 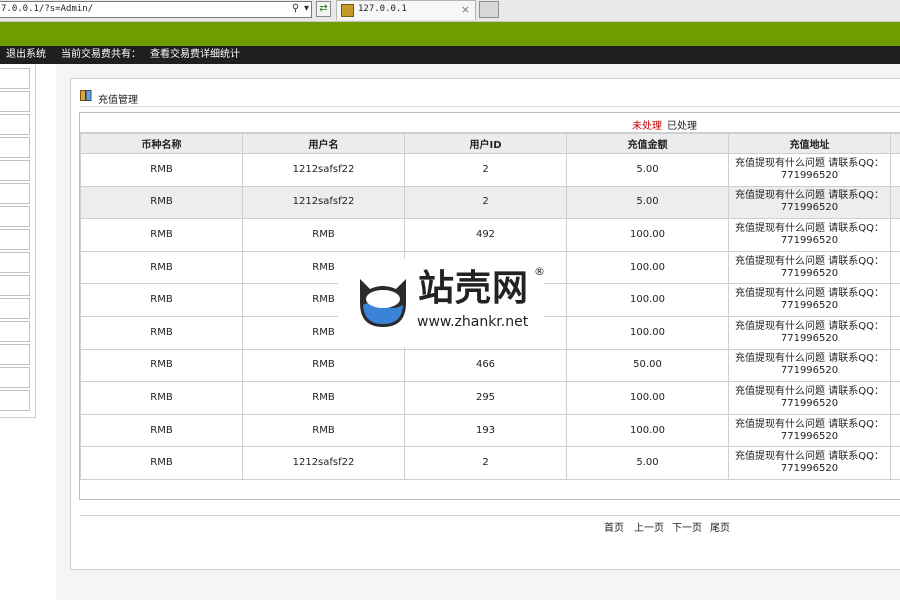 I want to click on fee-stats-link: 查看交易费详细统计, so click(x=195, y=55).